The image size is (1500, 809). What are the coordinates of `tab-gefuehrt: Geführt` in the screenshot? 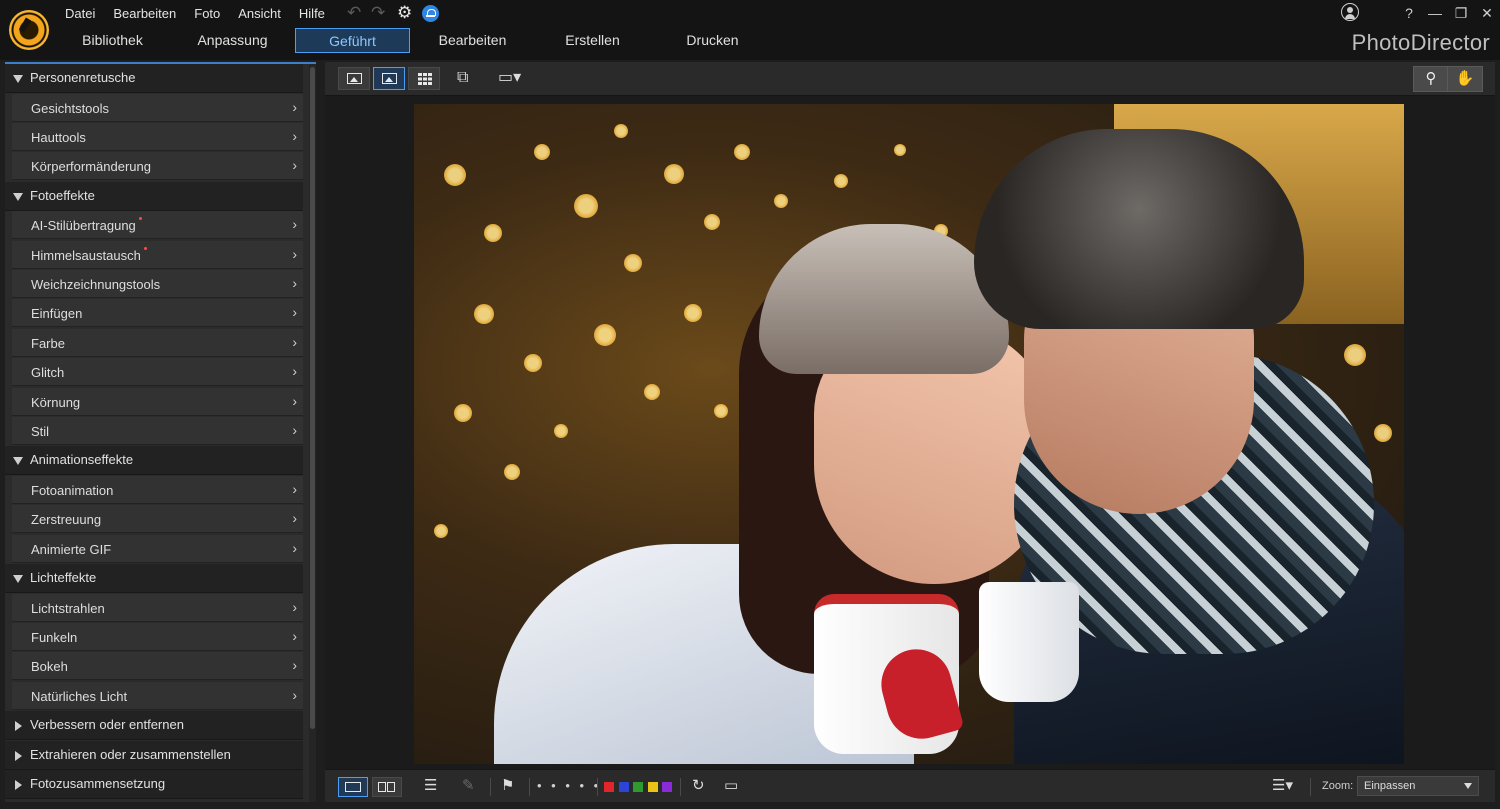 It's located at (352, 40).